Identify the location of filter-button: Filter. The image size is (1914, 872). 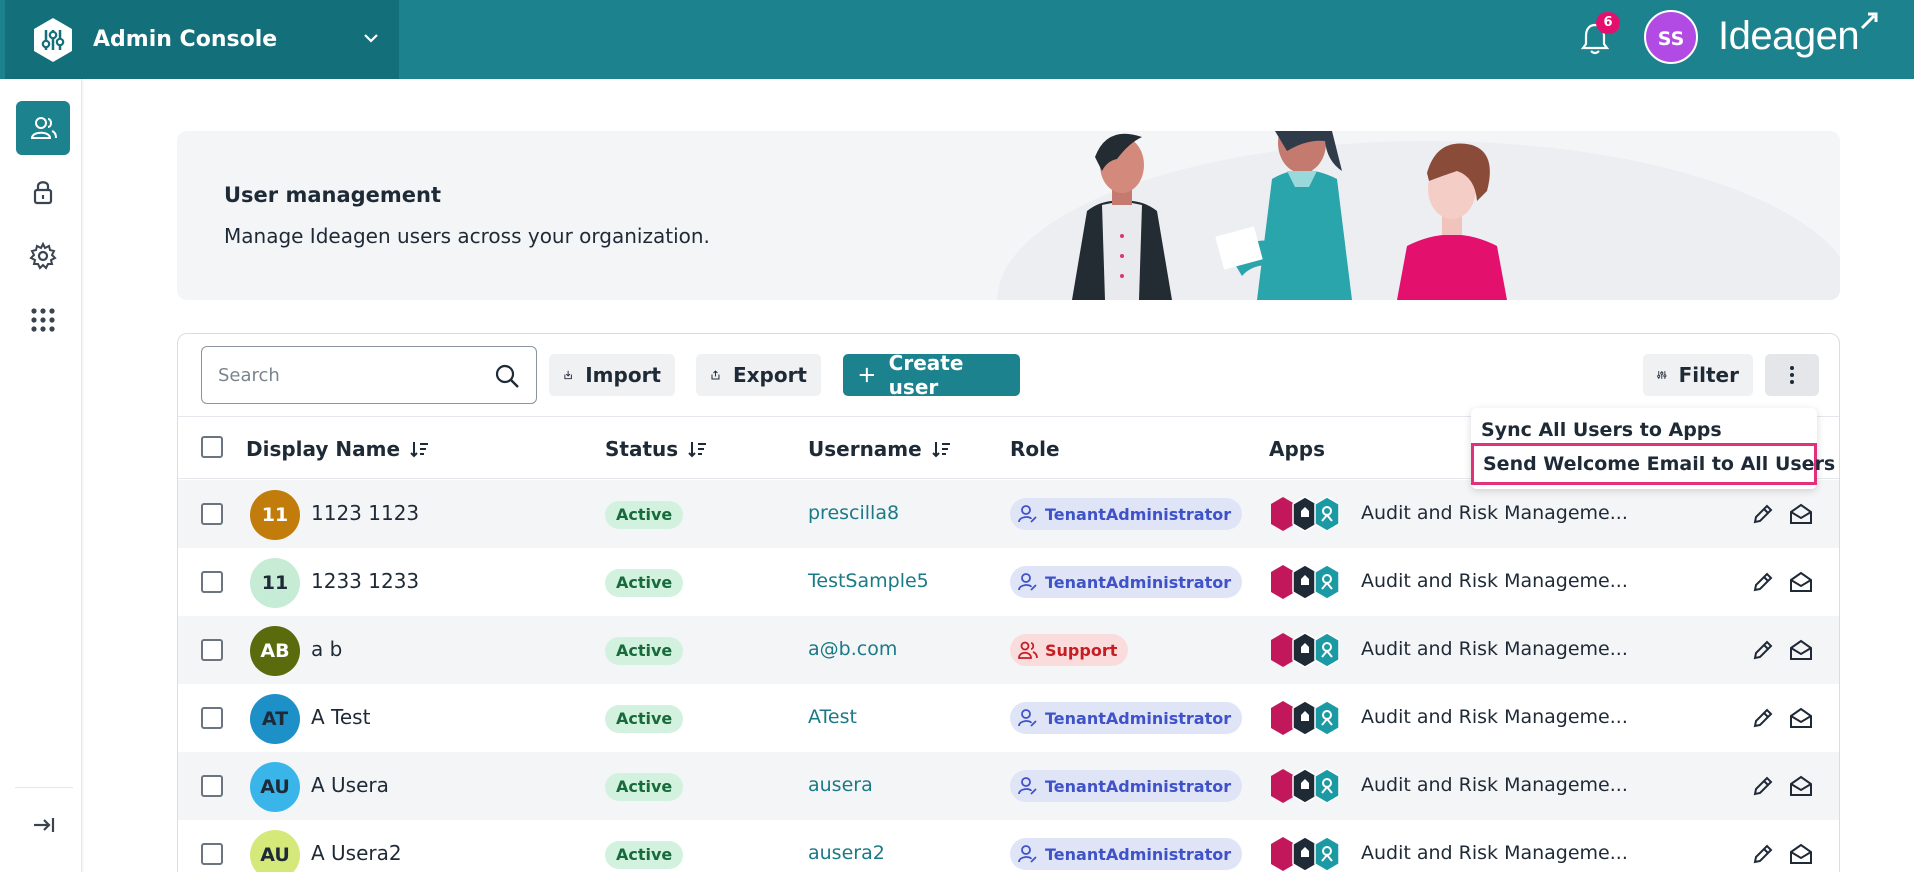
(1698, 375).